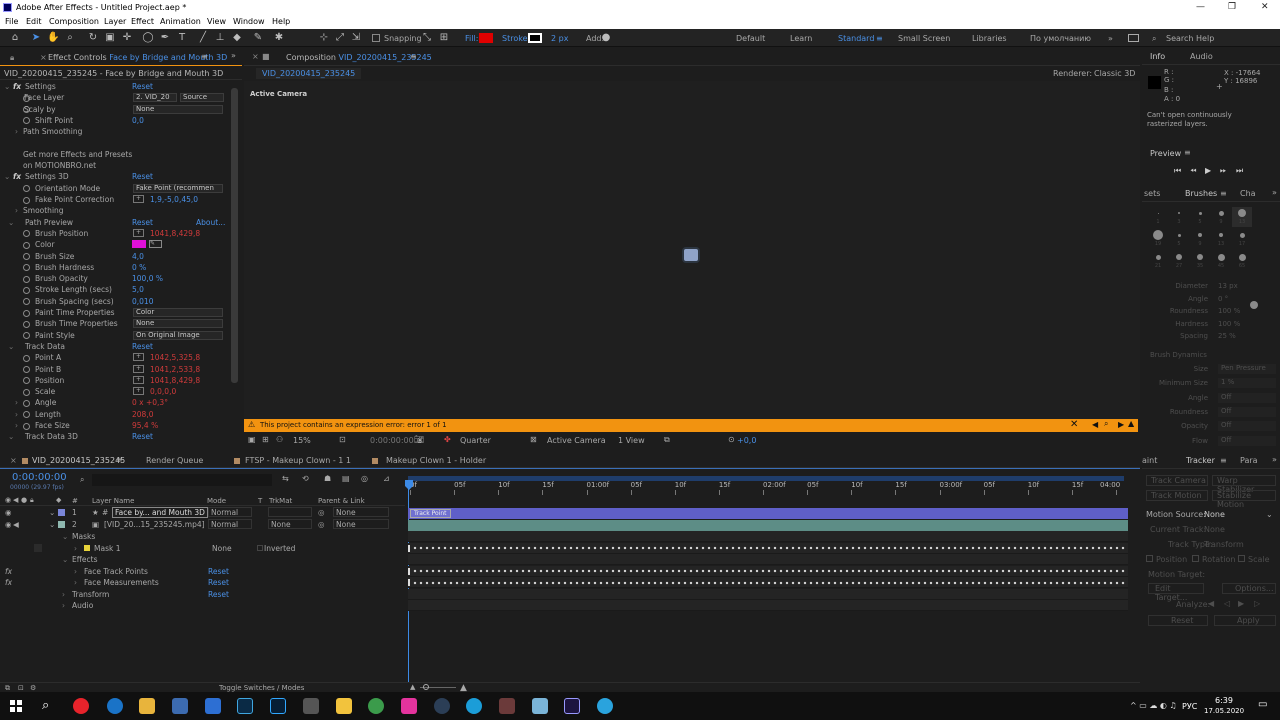  What do you see at coordinates (11, 21) in the screenshot?
I see `menu-file: File` at bounding box center [11, 21].